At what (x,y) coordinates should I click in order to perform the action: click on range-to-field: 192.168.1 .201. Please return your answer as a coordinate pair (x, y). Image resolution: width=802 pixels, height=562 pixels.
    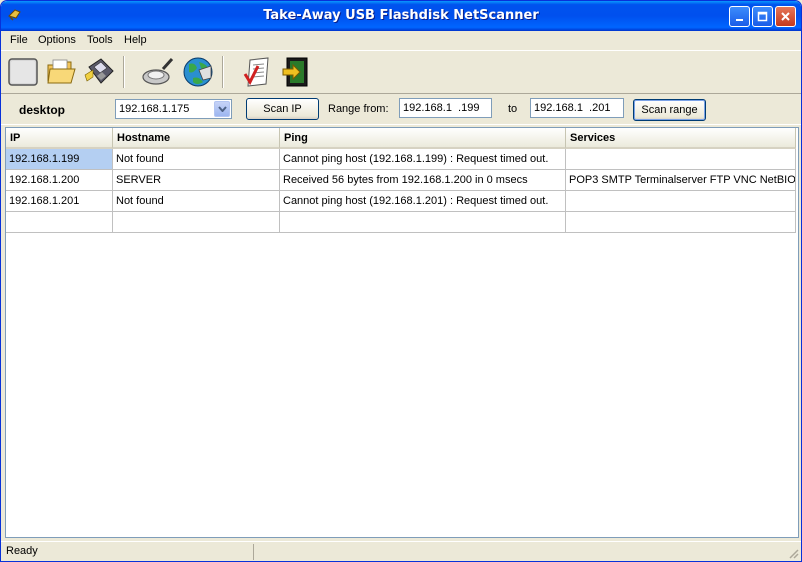
    Looking at the image, I should click on (577, 108).